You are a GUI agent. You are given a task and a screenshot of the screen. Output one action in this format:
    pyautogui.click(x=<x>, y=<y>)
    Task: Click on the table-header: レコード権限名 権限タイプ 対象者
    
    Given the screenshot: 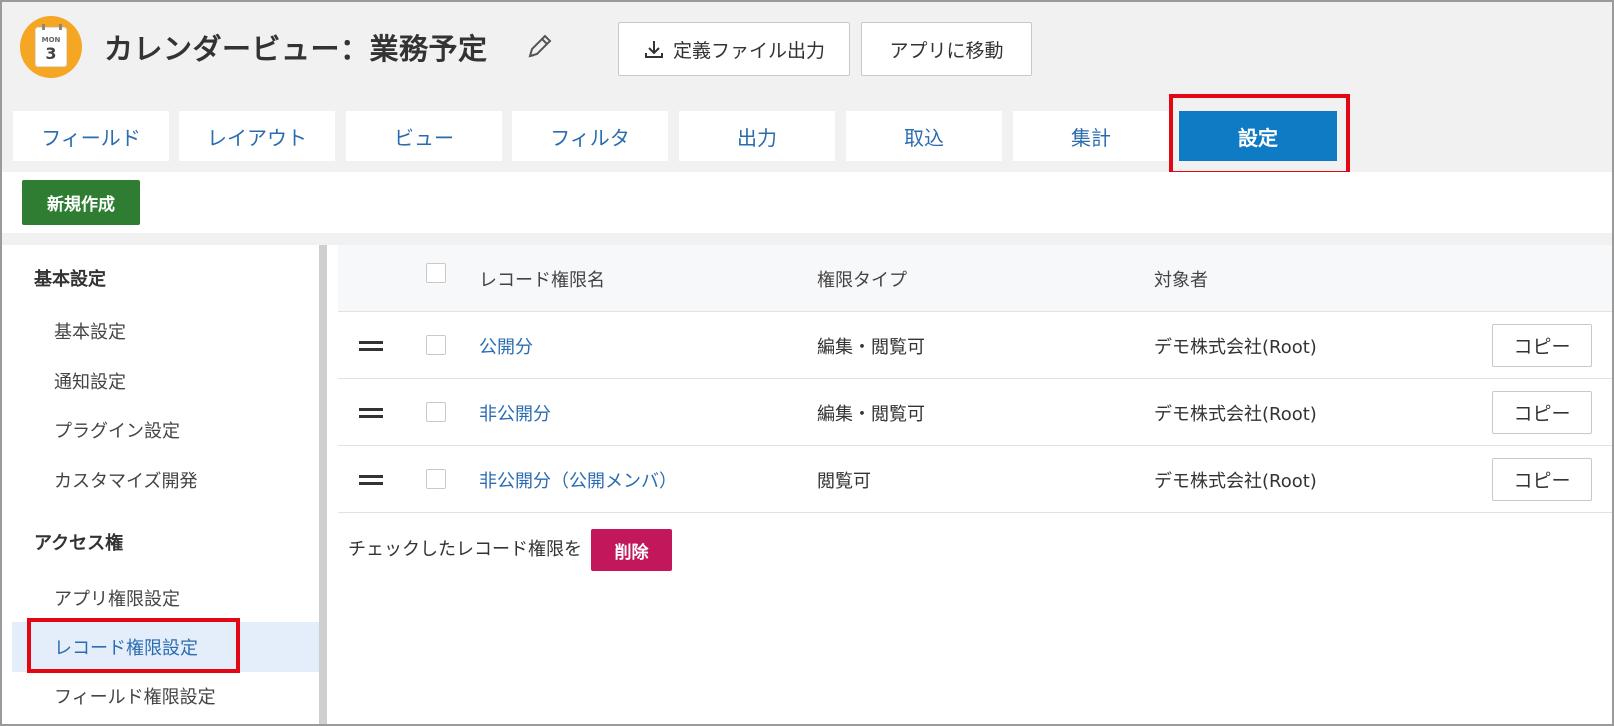 What is the action you would take?
    pyautogui.click(x=975, y=278)
    